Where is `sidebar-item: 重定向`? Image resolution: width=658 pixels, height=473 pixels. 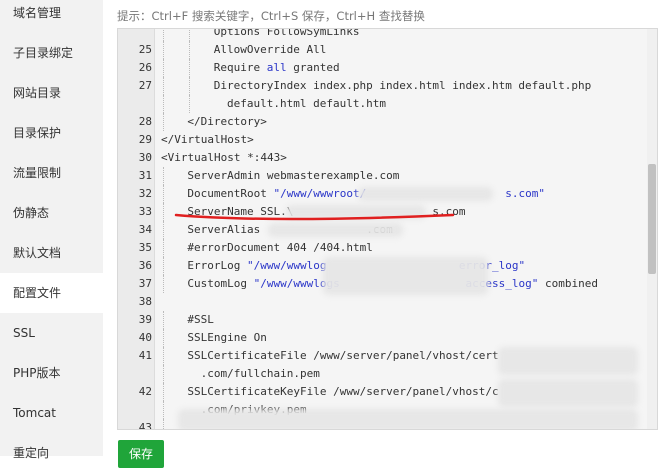
sidebar-item: 重定向 is located at coordinates (51, 453).